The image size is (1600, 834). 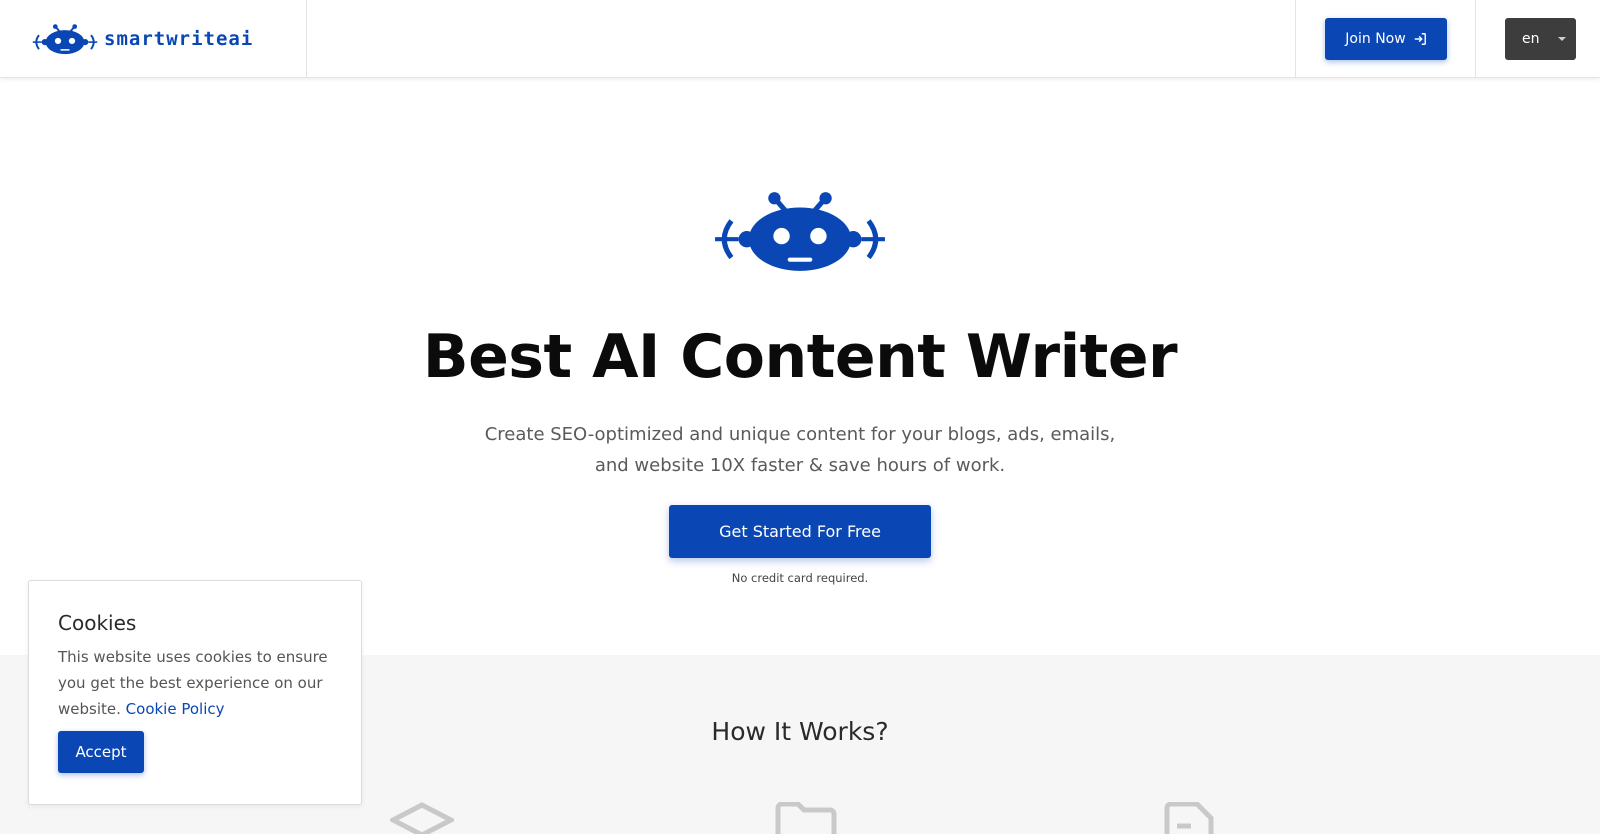 What do you see at coordinates (179, 39) in the screenshot?
I see `brand-name: smartwriteai` at bounding box center [179, 39].